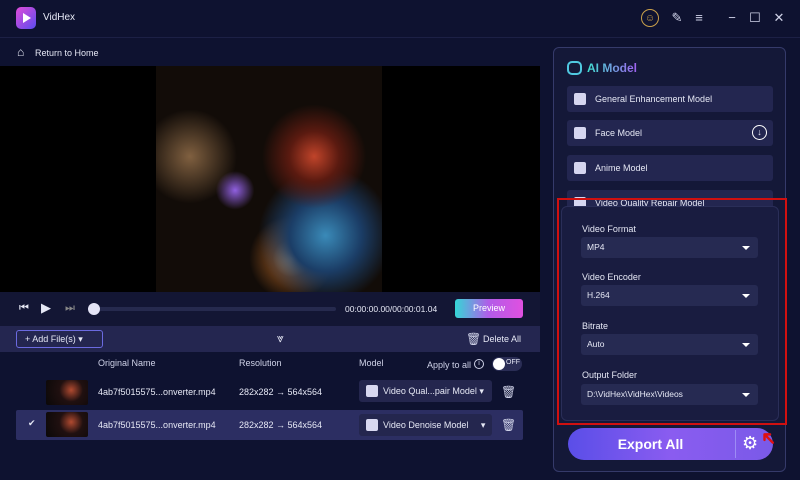 This screenshot has height=480, width=800. Describe the element at coordinates (670, 168) in the screenshot. I see `model-anime: Anime Model` at that location.